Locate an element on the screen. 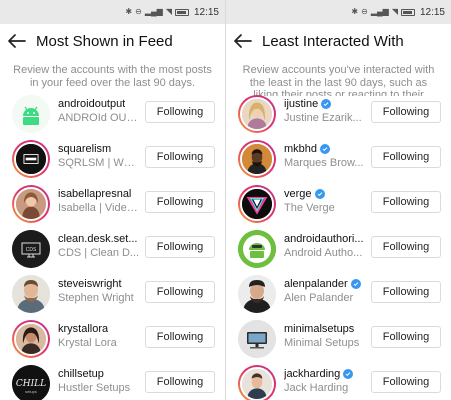  list-item: krystallora Krystal Lora Following is located at coordinates (112, 342).